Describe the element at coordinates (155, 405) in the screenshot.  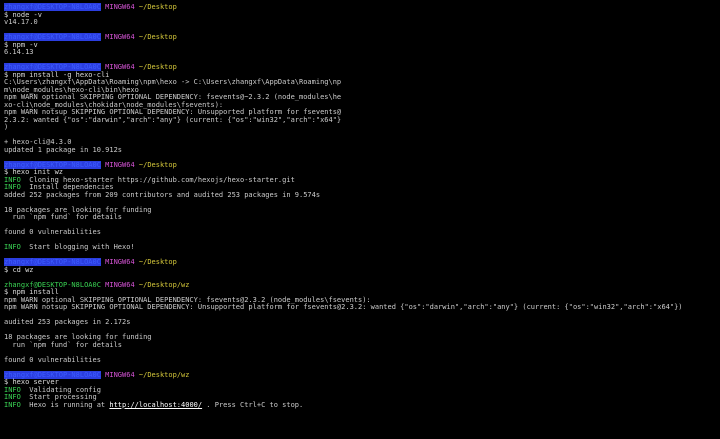
I see `server-url-link: http://localhost:4000/` at that location.